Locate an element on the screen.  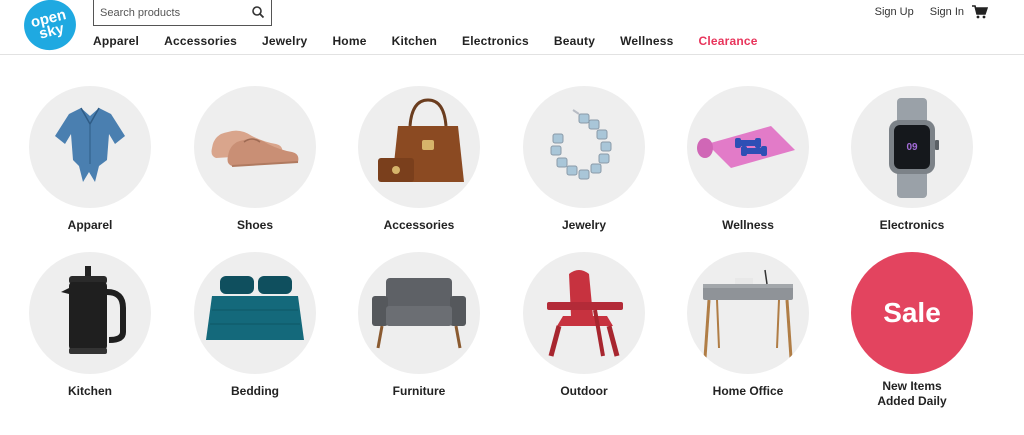
category-label: Apparel is located at coordinates (90, 225).